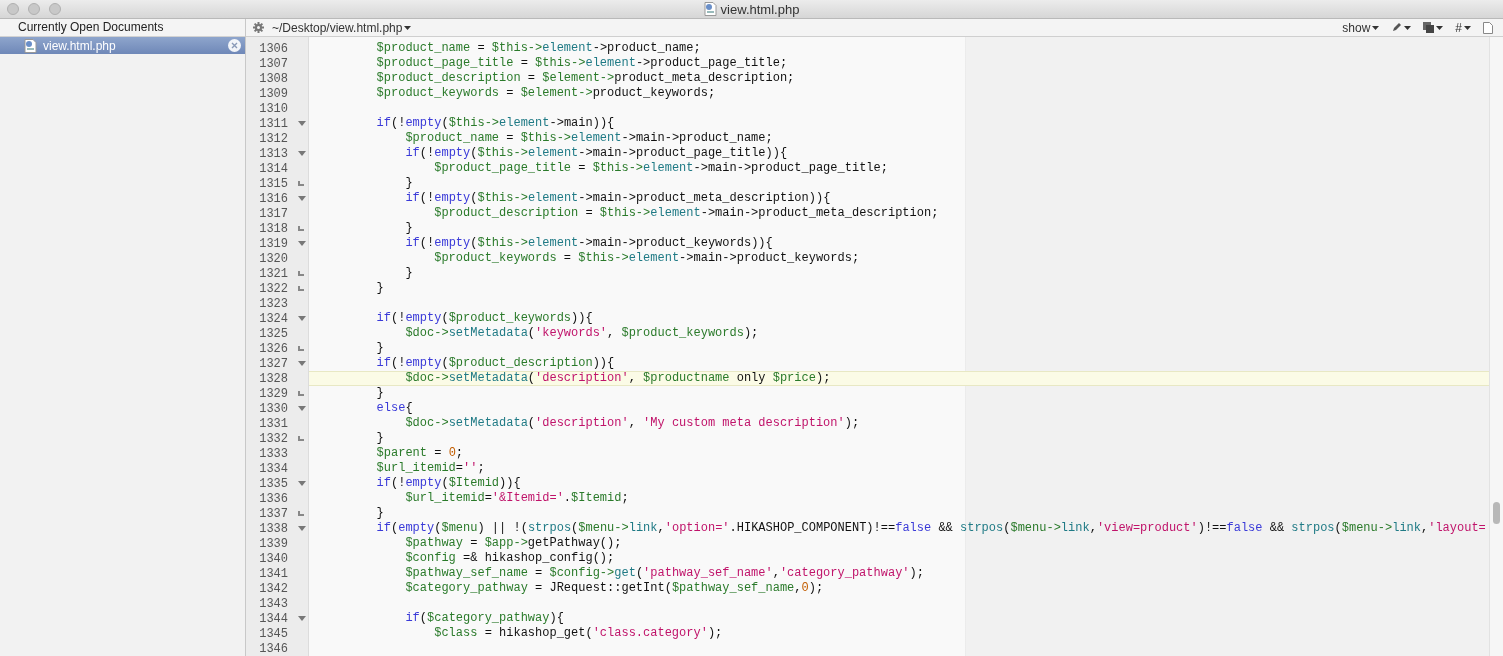  I want to click on line-number: 1309, so click(273, 93).